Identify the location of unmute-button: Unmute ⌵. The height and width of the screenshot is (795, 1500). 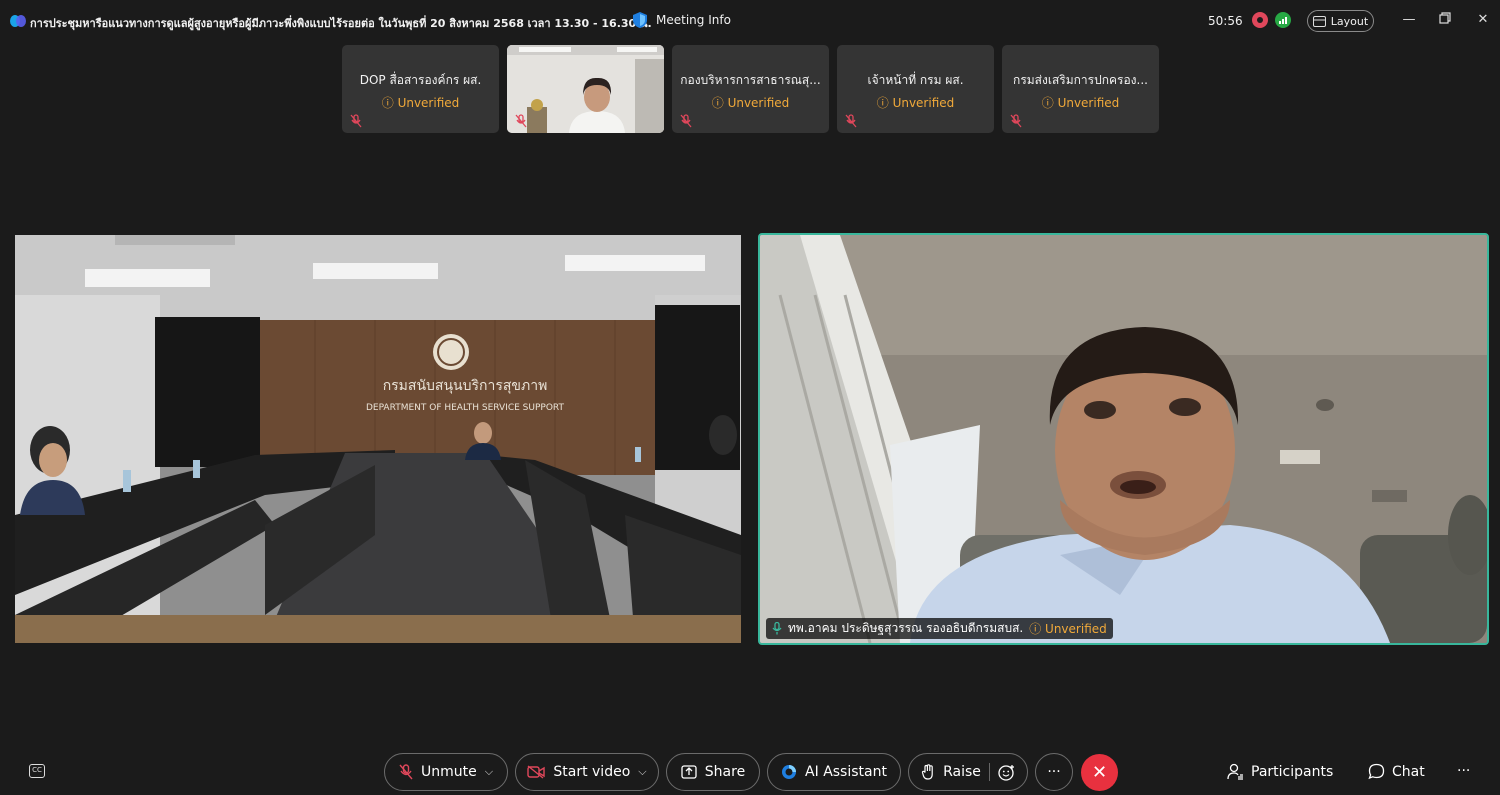
(446, 772).